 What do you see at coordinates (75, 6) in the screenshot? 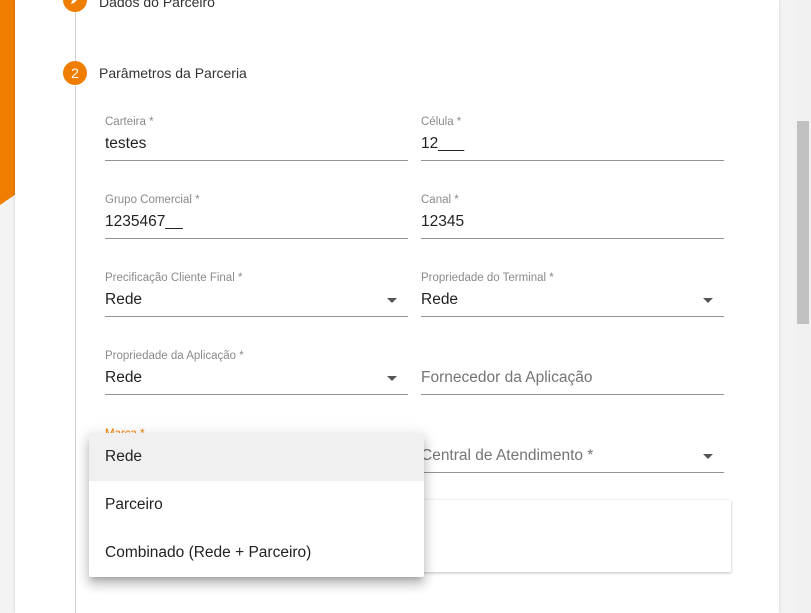
I see `step-1-pencil-icon` at bounding box center [75, 6].